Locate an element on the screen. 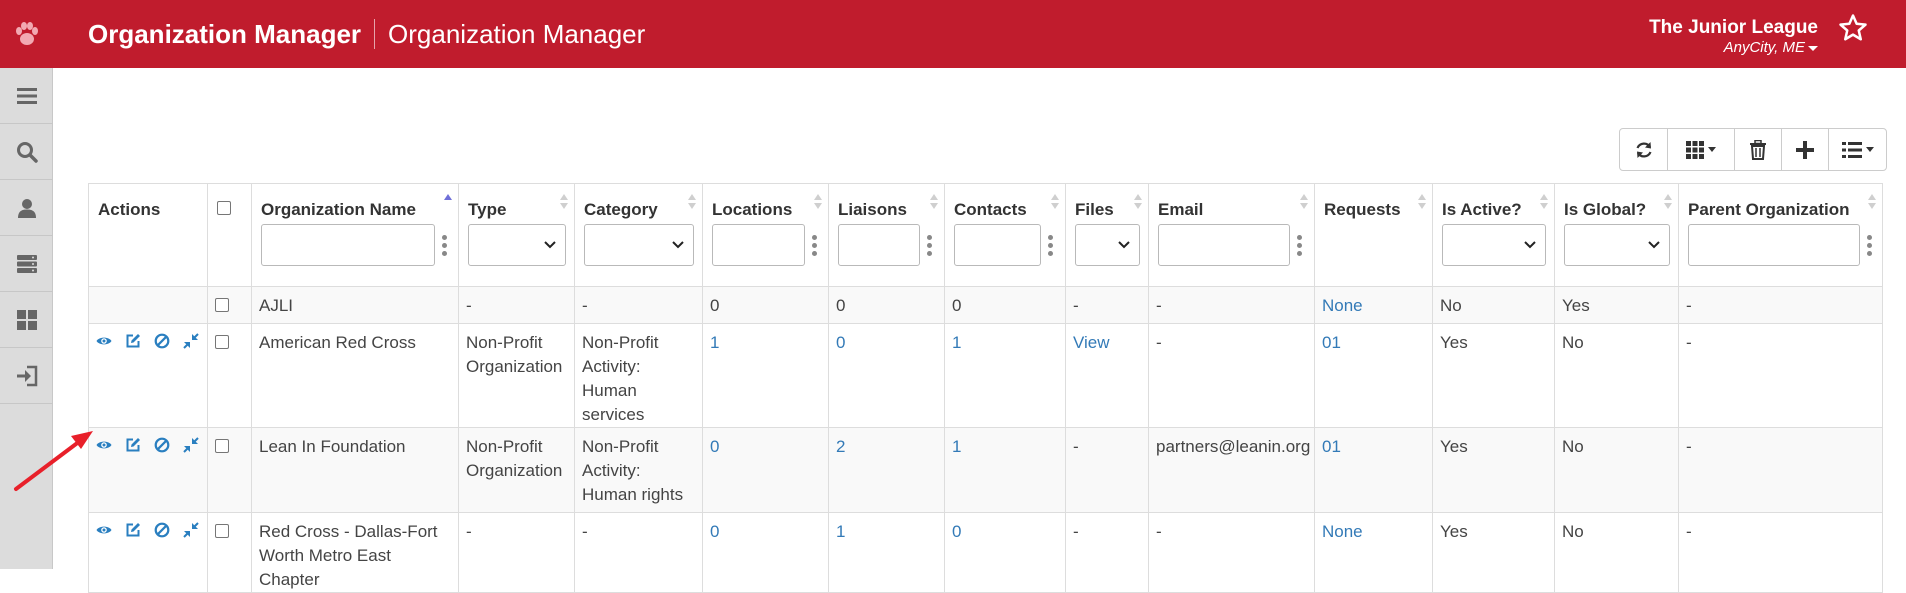 The width and height of the screenshot is (1906, 593). col-contacts: Contacts is located at coordinates (1005, 235).